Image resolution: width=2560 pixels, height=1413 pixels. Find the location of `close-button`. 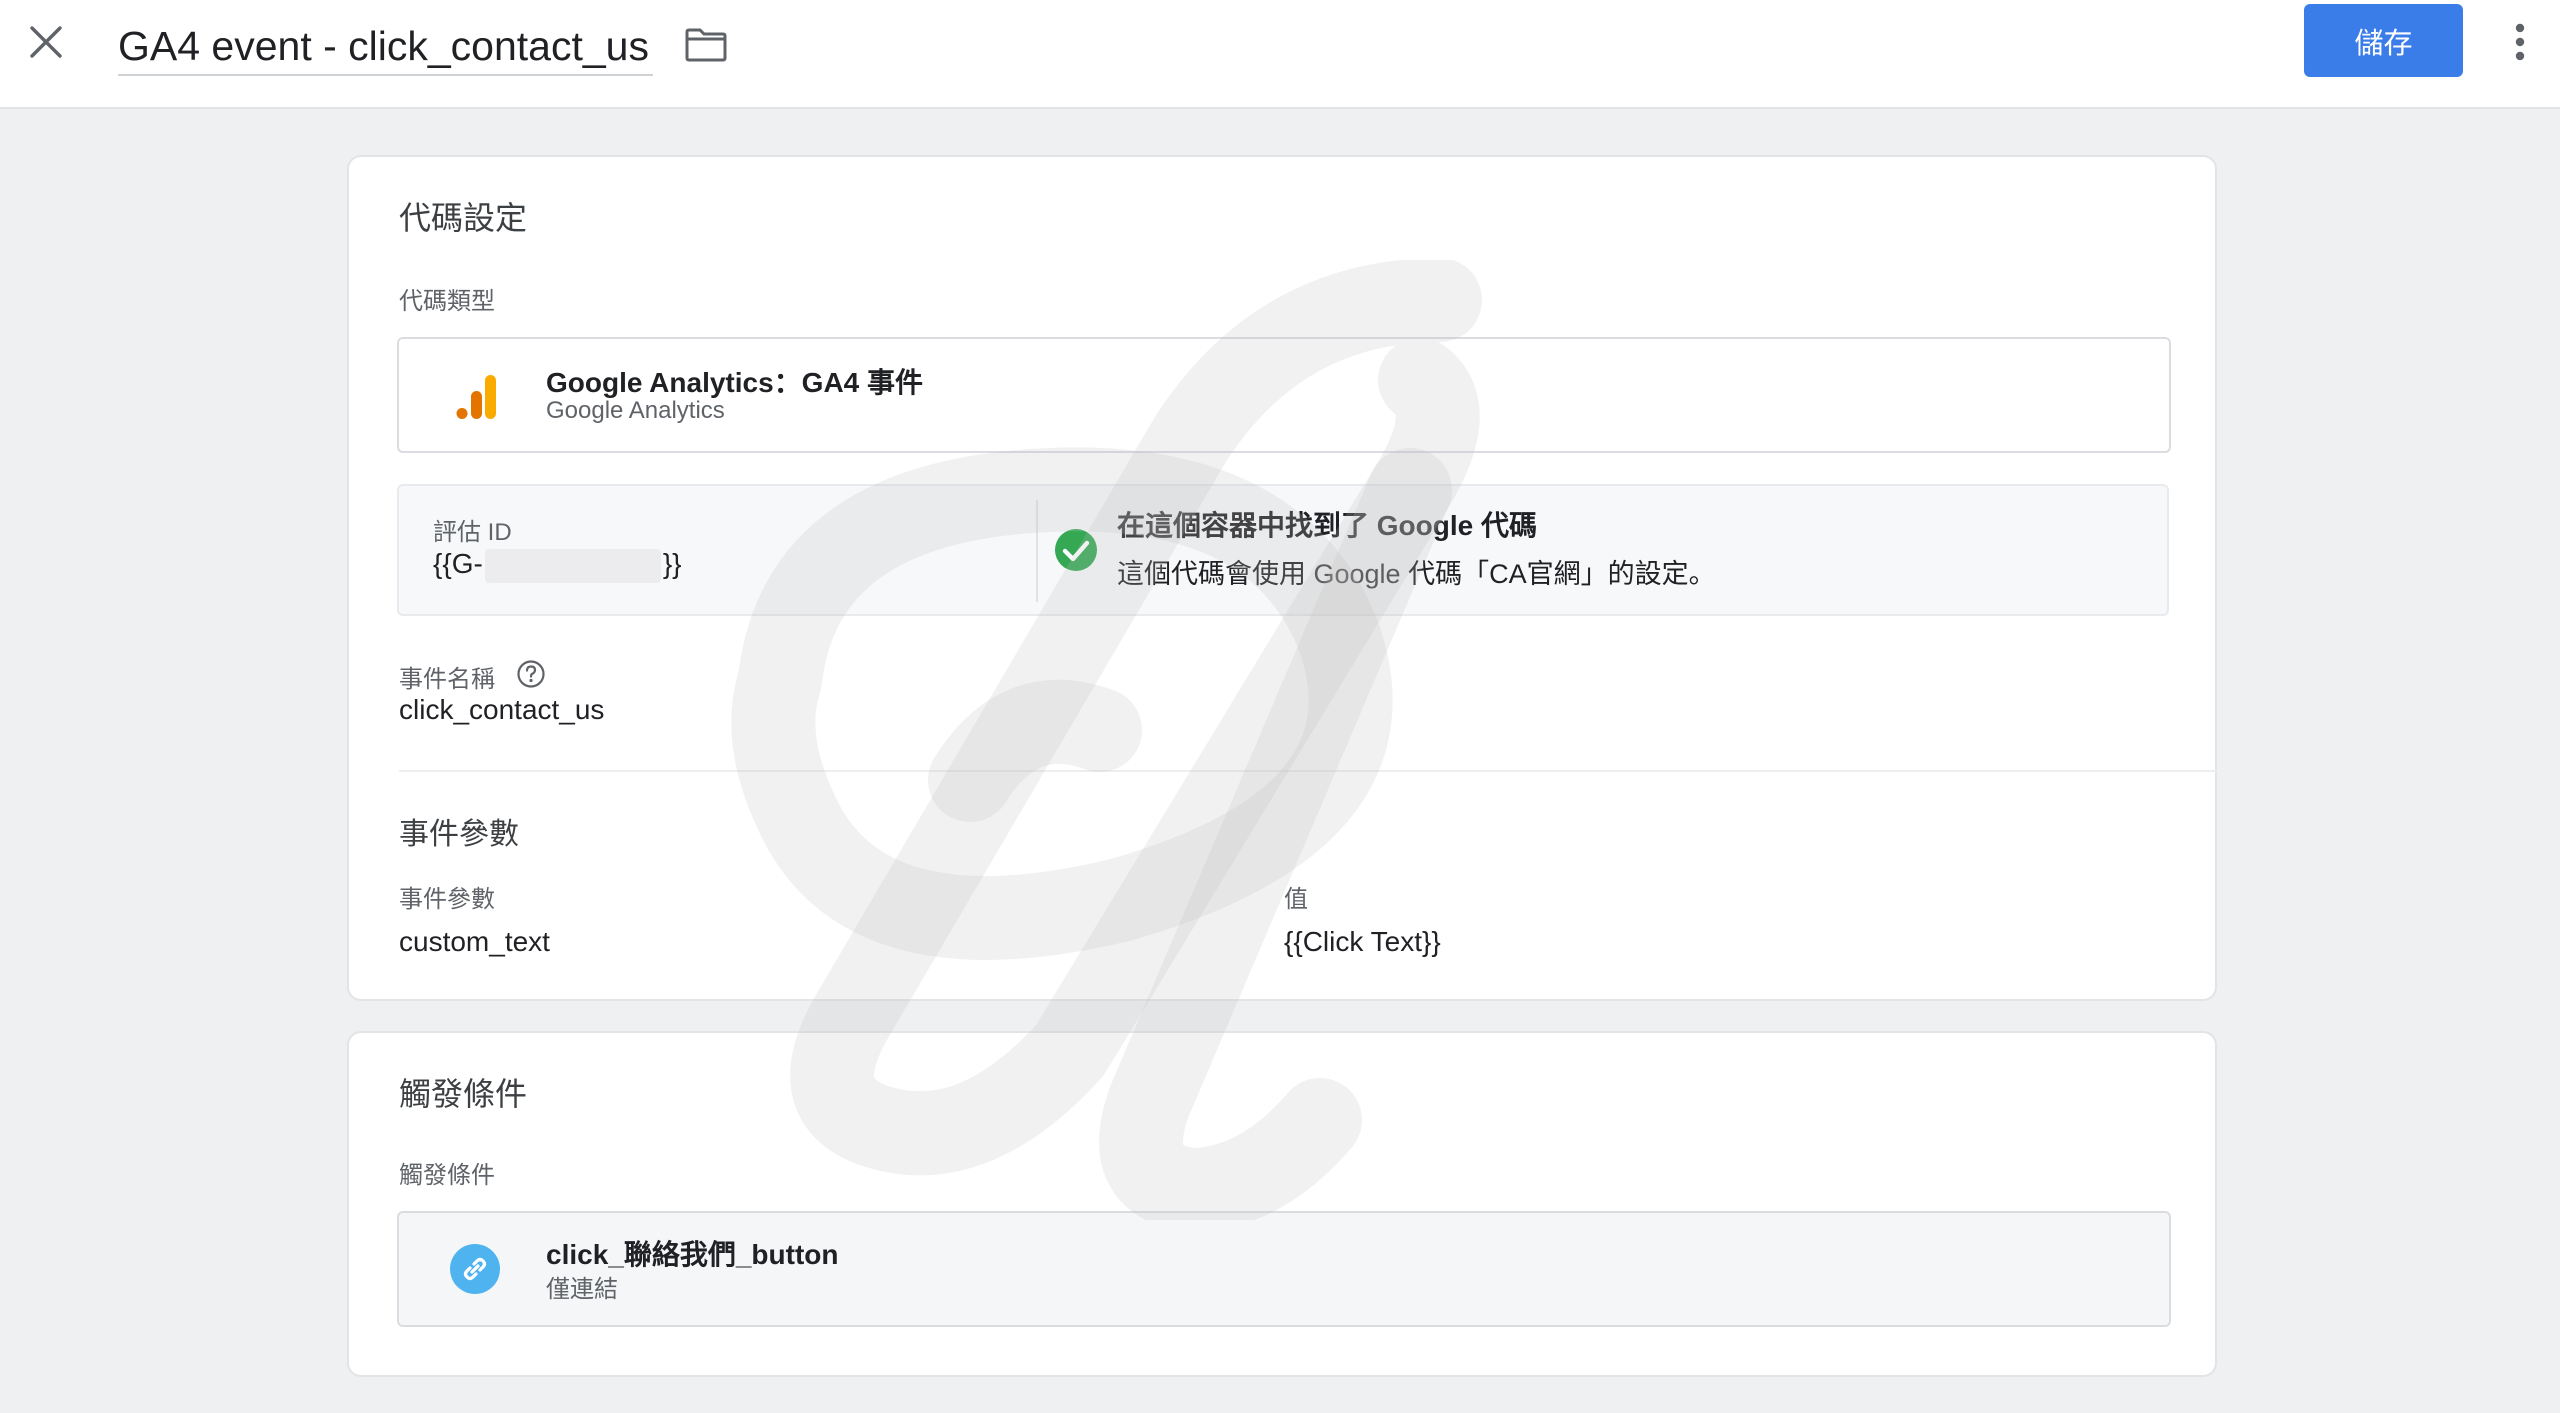

close-button is located at coordinates (46, 42).